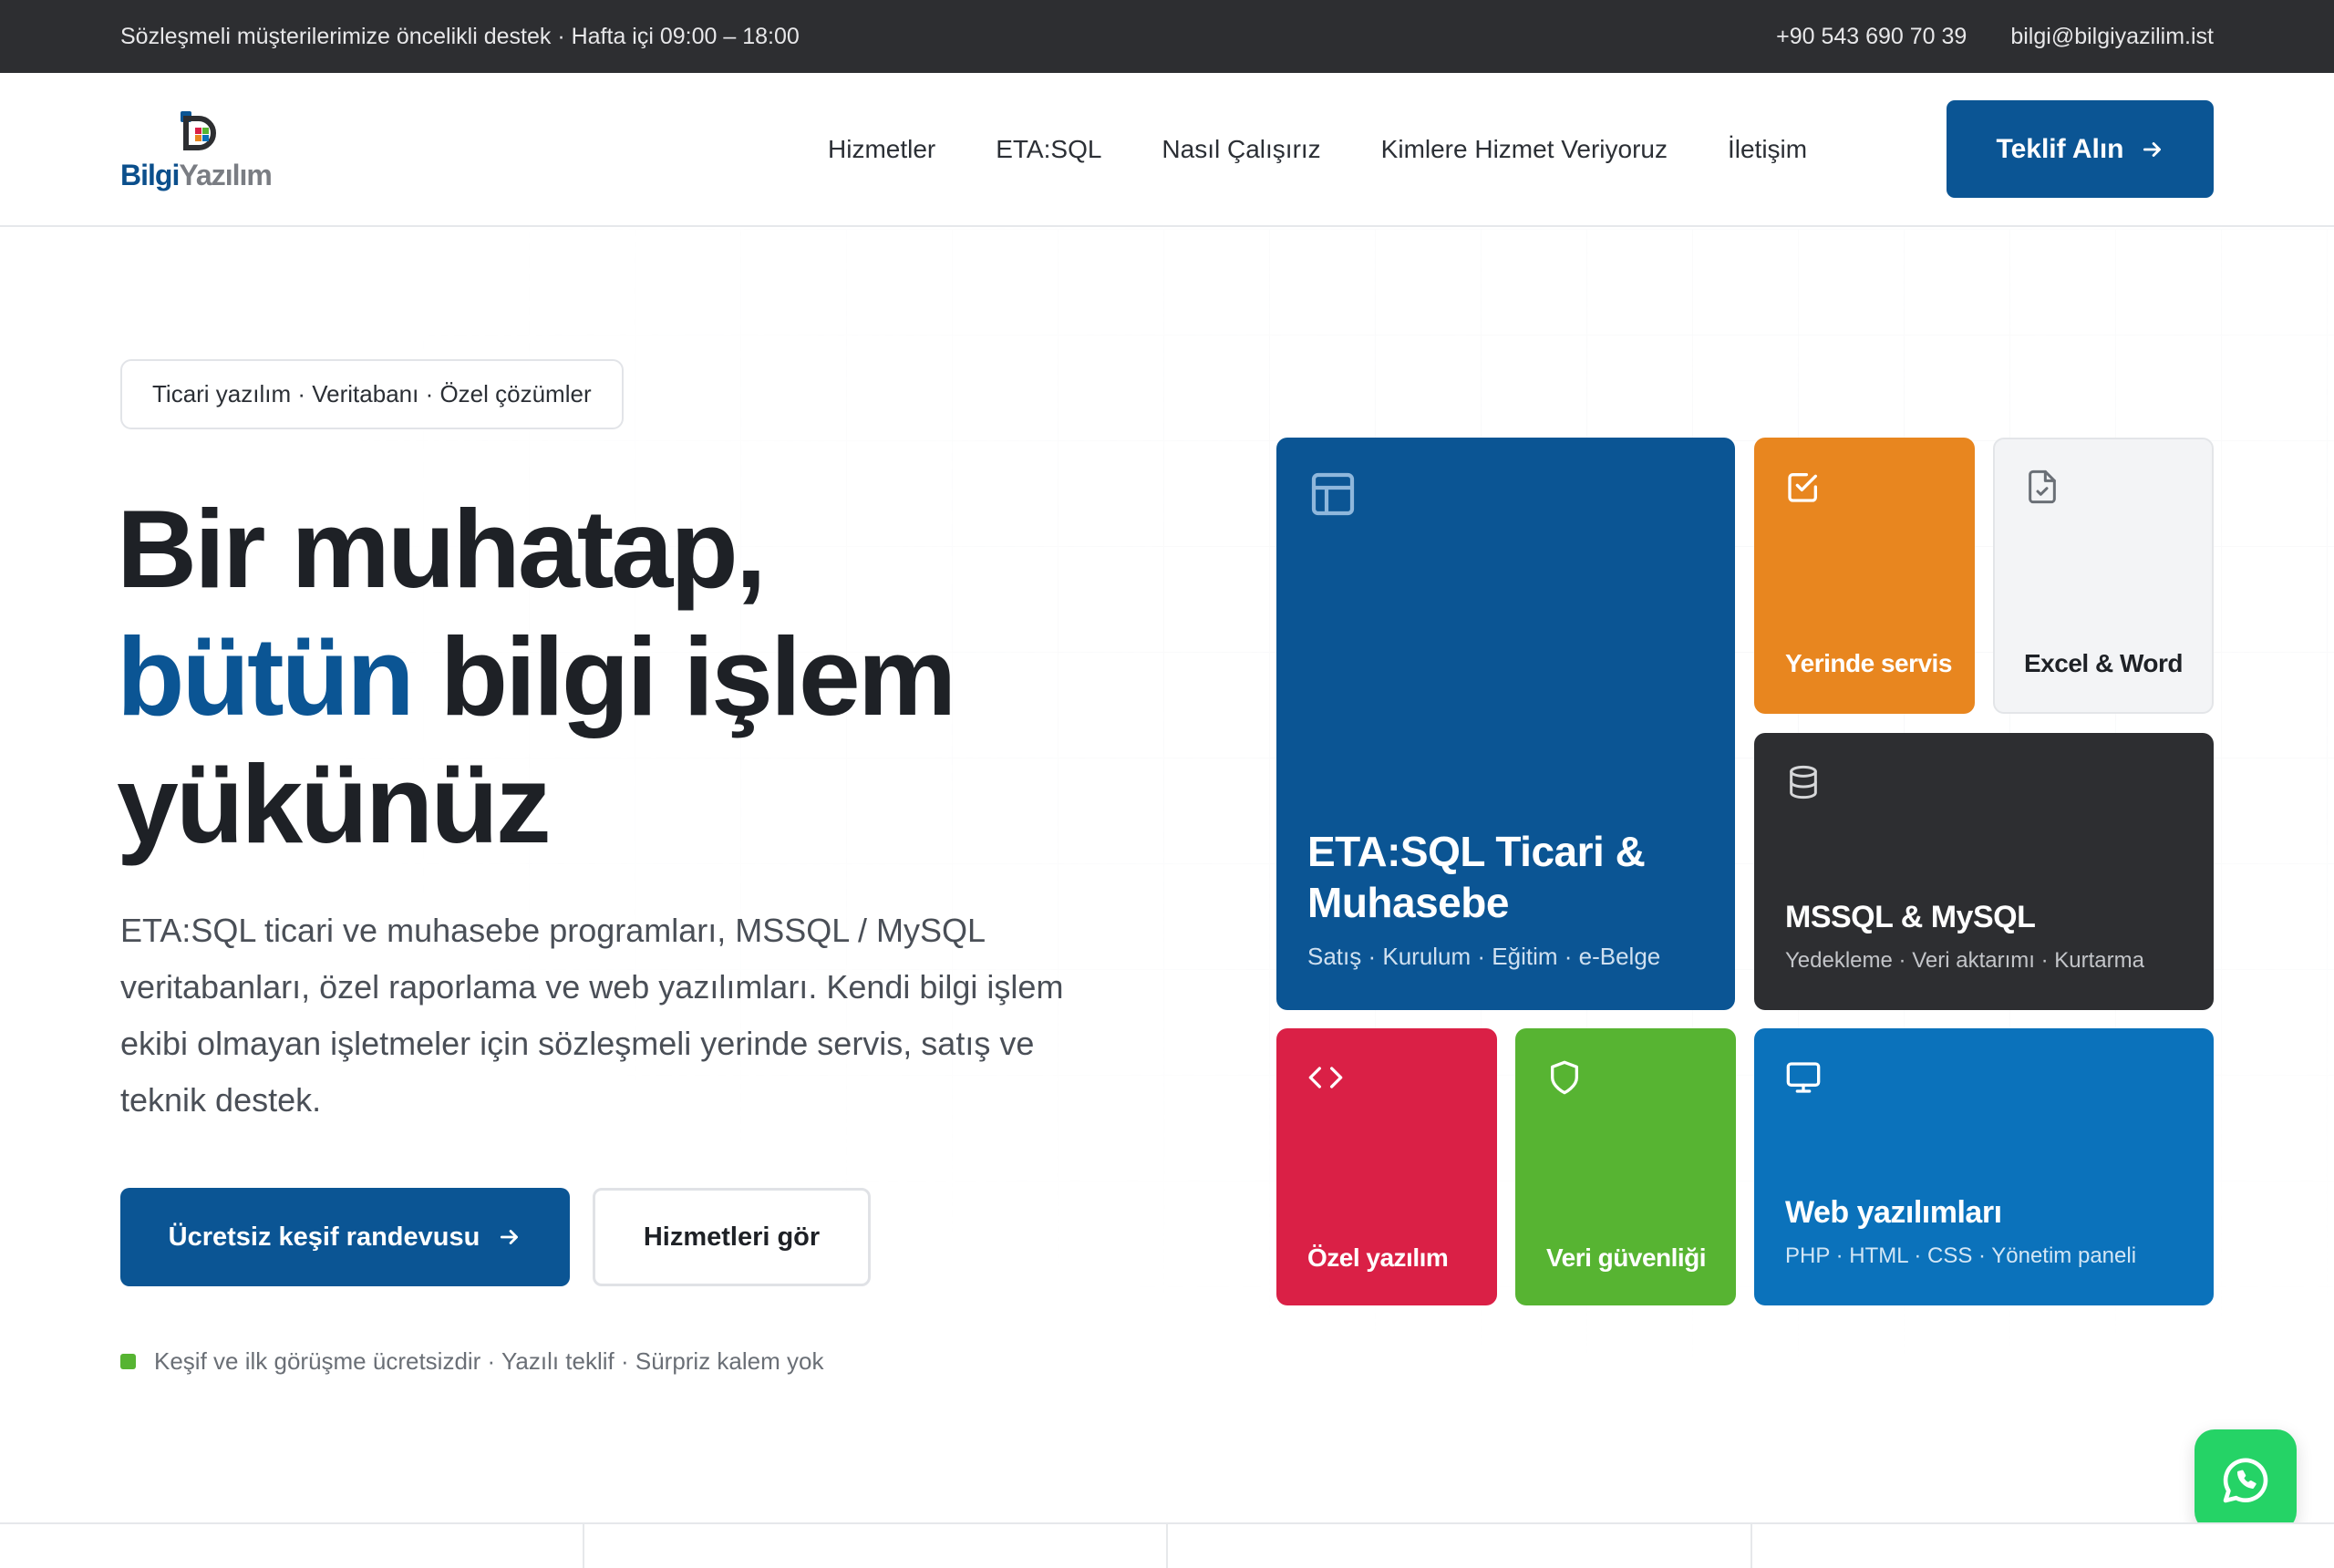 This screenshot has height=1568, width=2334. What do you see at coordinates (1476, 877) in the screenshot?
I see `tile-eta-title: ETA:SQL Ticari & Muhasebe` at bounding box center [1476, 877].